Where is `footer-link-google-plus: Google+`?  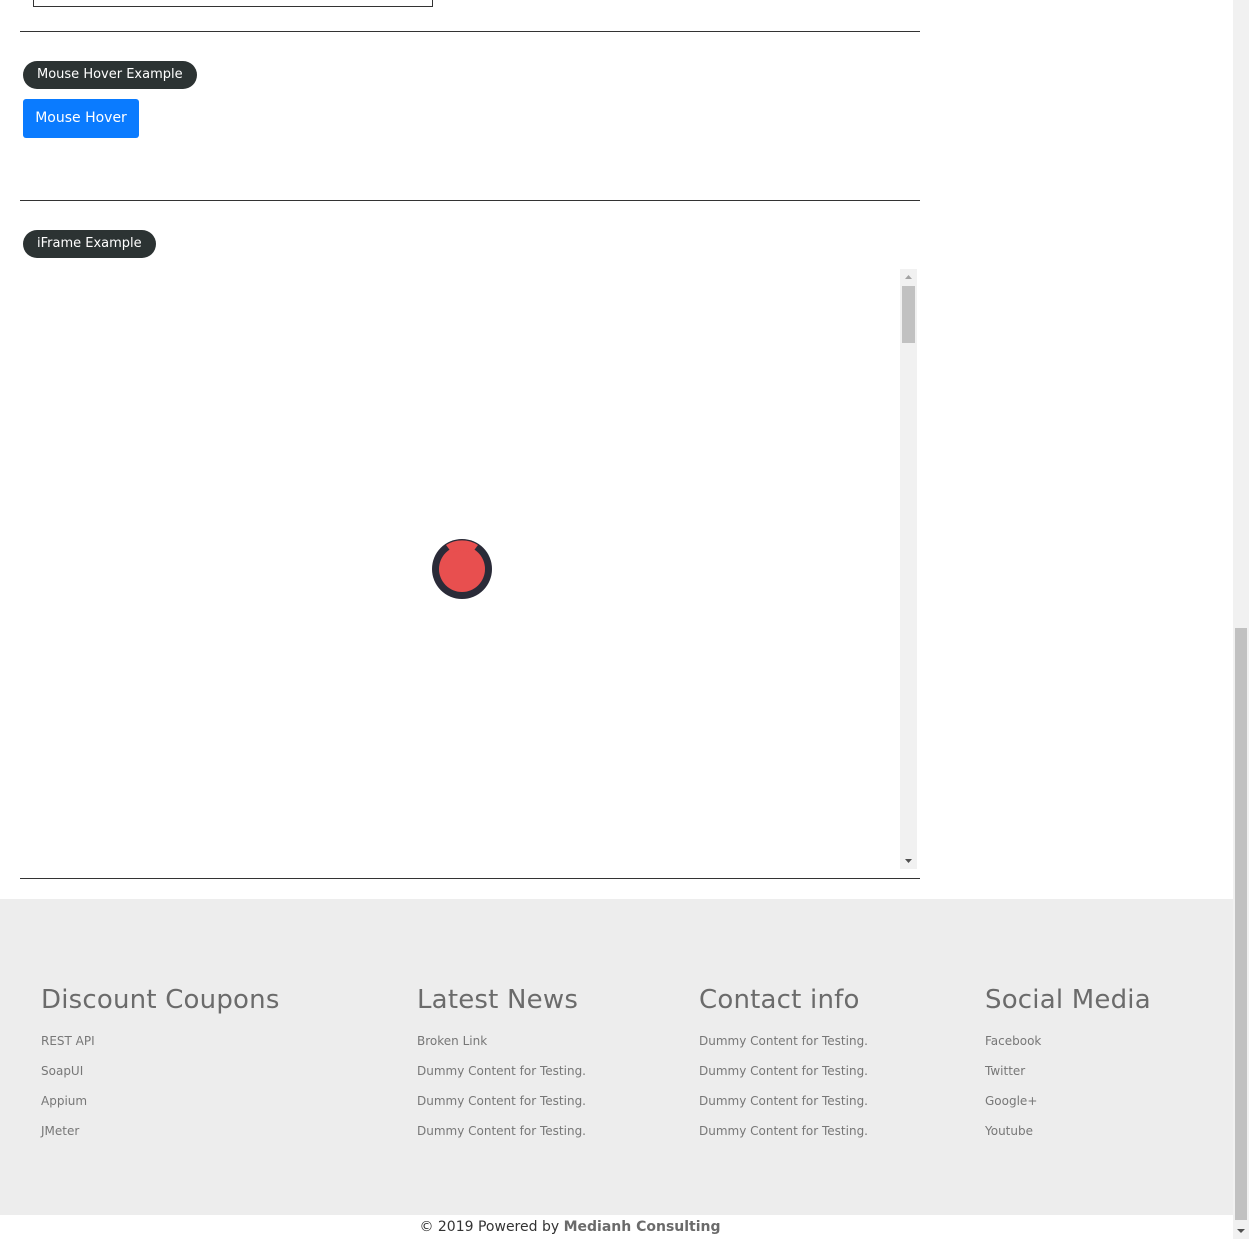
footer-link-google-plus: Google+ is located at coordinates (1011, 1101).